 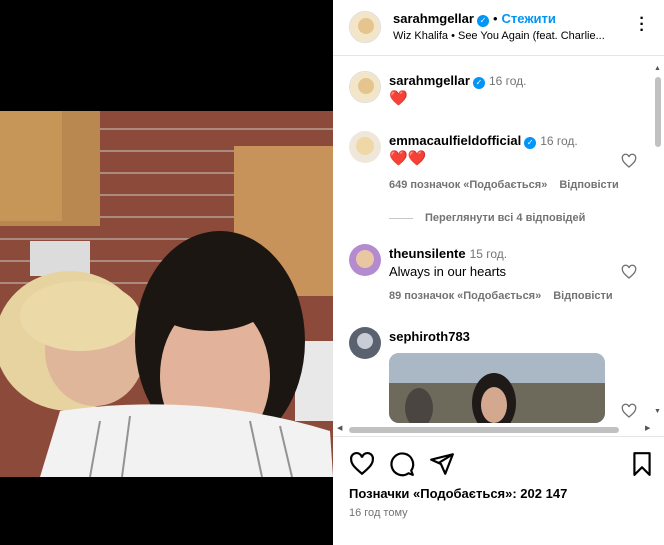 What do you see at coordinates (402, 464) in the screenshot?
I see `comment-icon` at bounding box center [402, 464].